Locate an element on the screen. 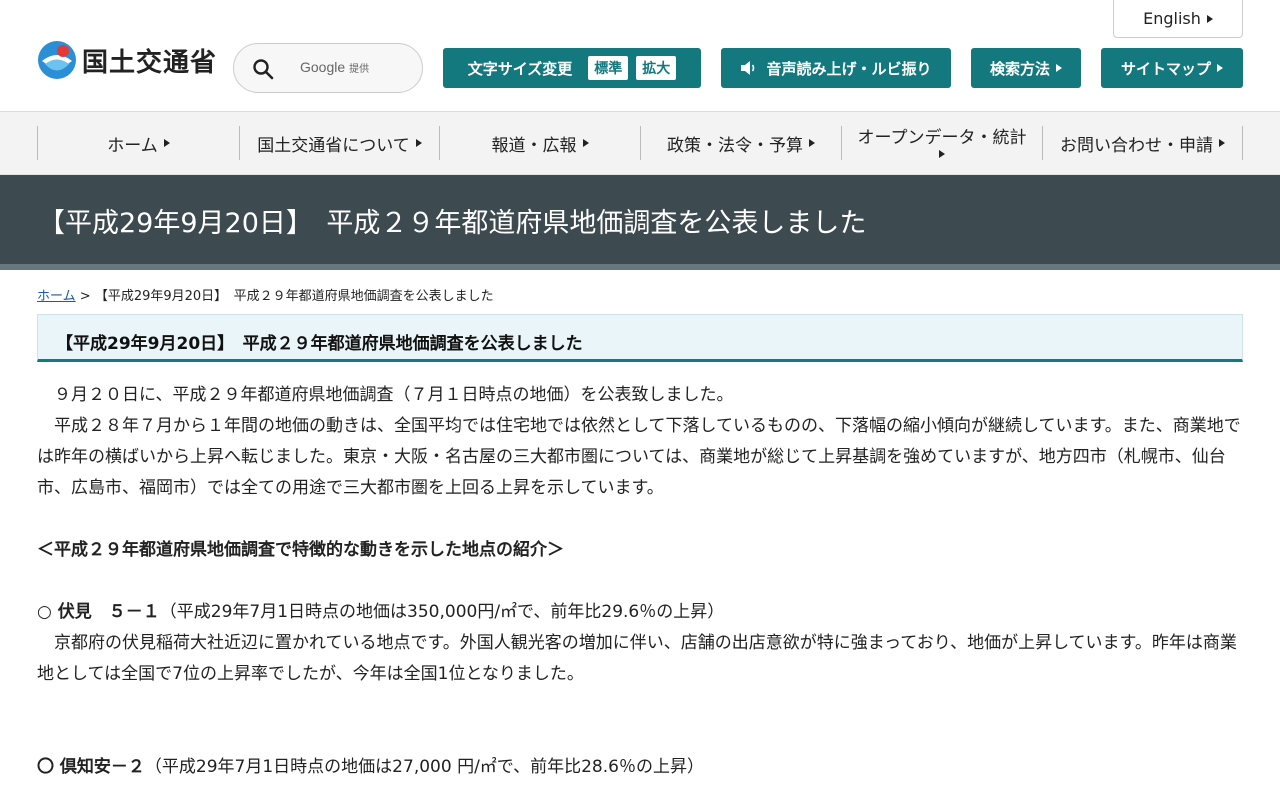 The height and width of the screenshot is (800, 1280). section-heading: 【平成29年9月20日】 平成２９年都道府県地価調査を公表しました is located at coordinates (640, 338).